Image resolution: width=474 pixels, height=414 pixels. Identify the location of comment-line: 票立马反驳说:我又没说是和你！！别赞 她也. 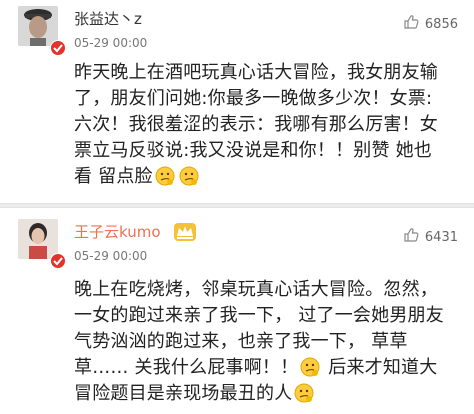
(253, 150).